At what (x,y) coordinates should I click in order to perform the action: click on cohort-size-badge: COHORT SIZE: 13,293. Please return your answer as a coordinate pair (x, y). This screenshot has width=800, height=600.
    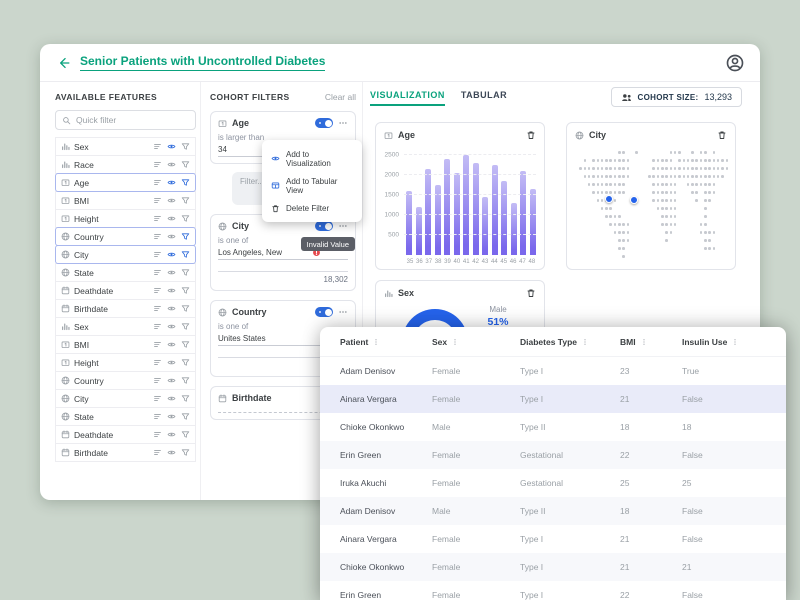
    Looking at the image, I should click on (676, 97).